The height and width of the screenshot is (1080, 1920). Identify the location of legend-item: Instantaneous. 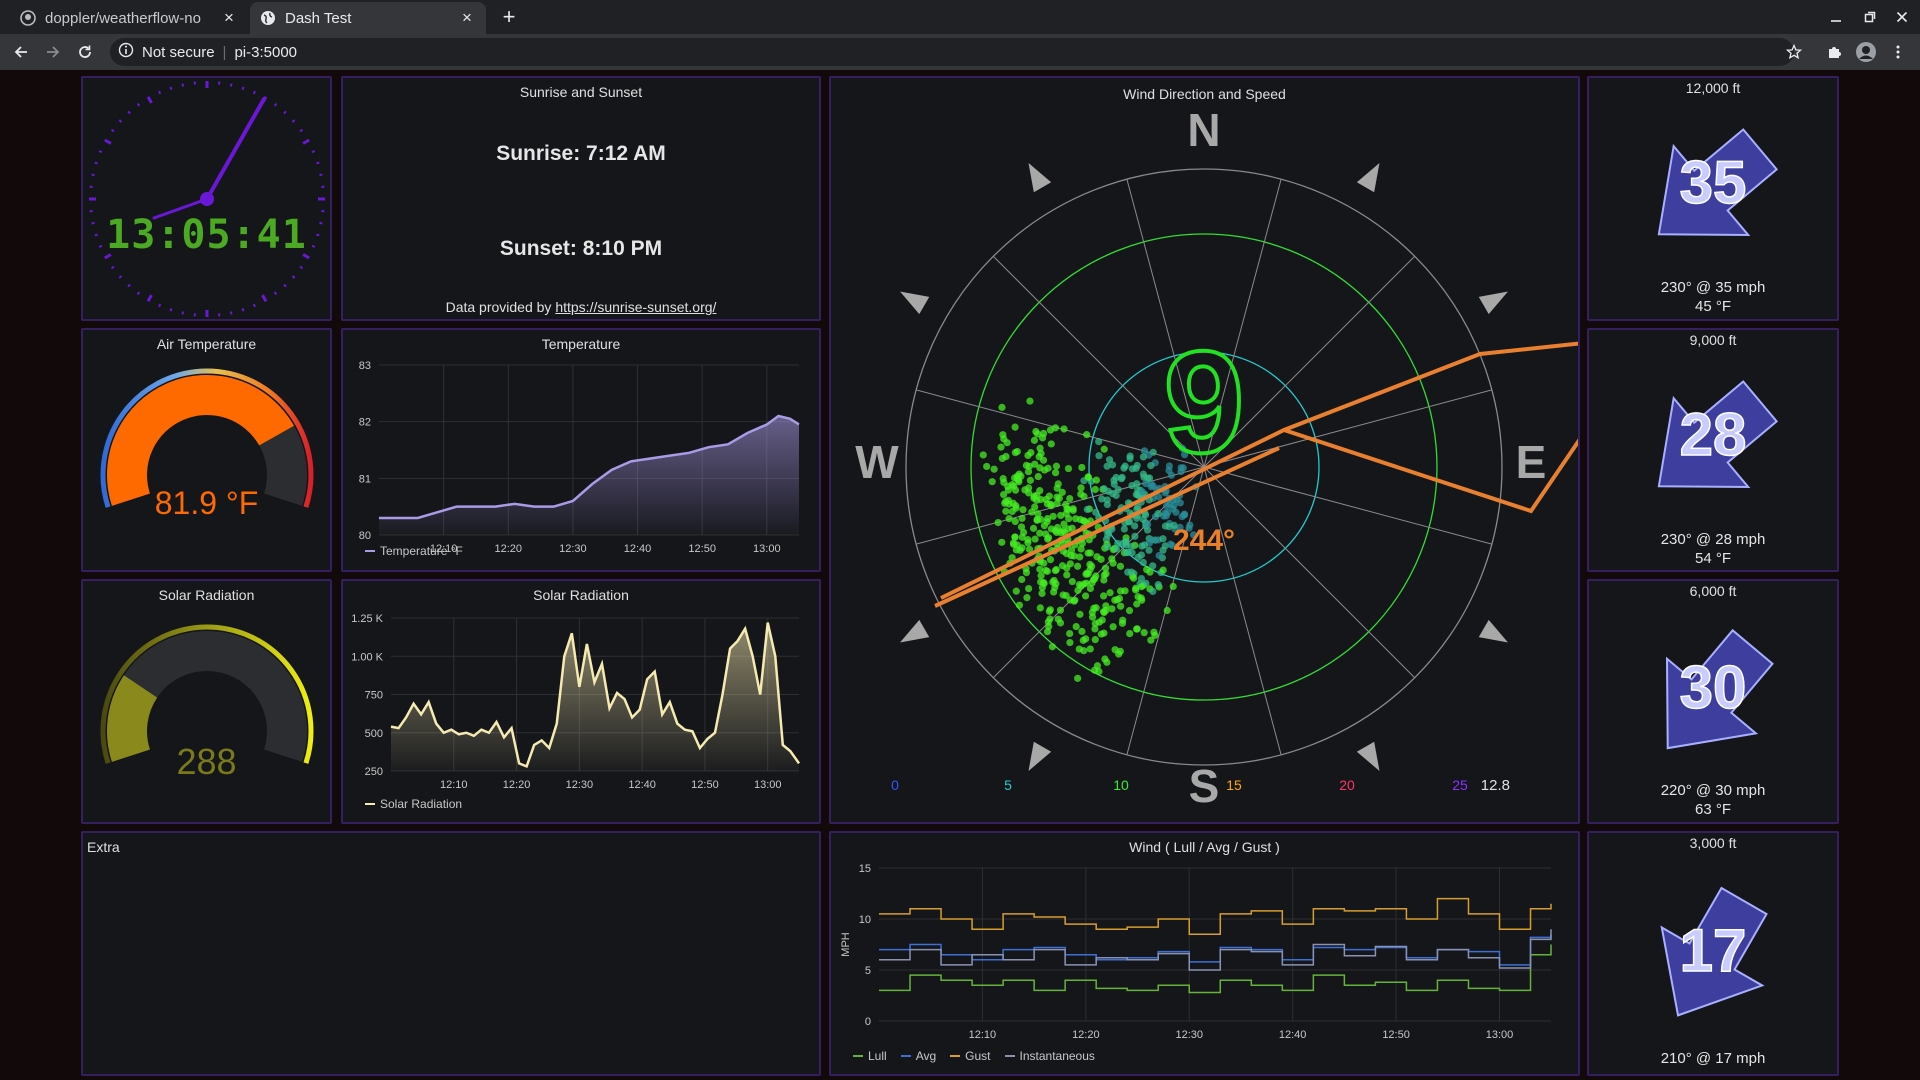
(1049, 1056).